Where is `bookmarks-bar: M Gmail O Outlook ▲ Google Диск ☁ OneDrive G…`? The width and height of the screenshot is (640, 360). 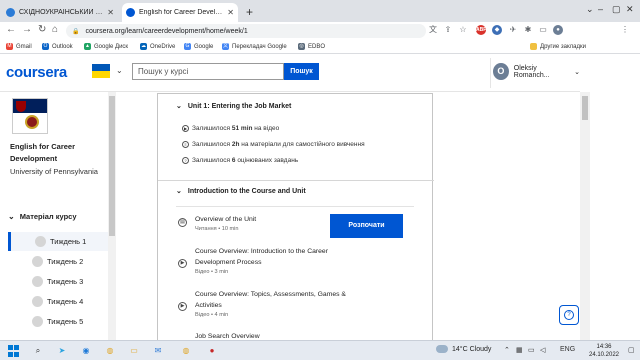
bookmarks-bar: M Gmail O Outlook ▲ Google Диск ☁ OneDrive G… is located at coordinates (320, 47).